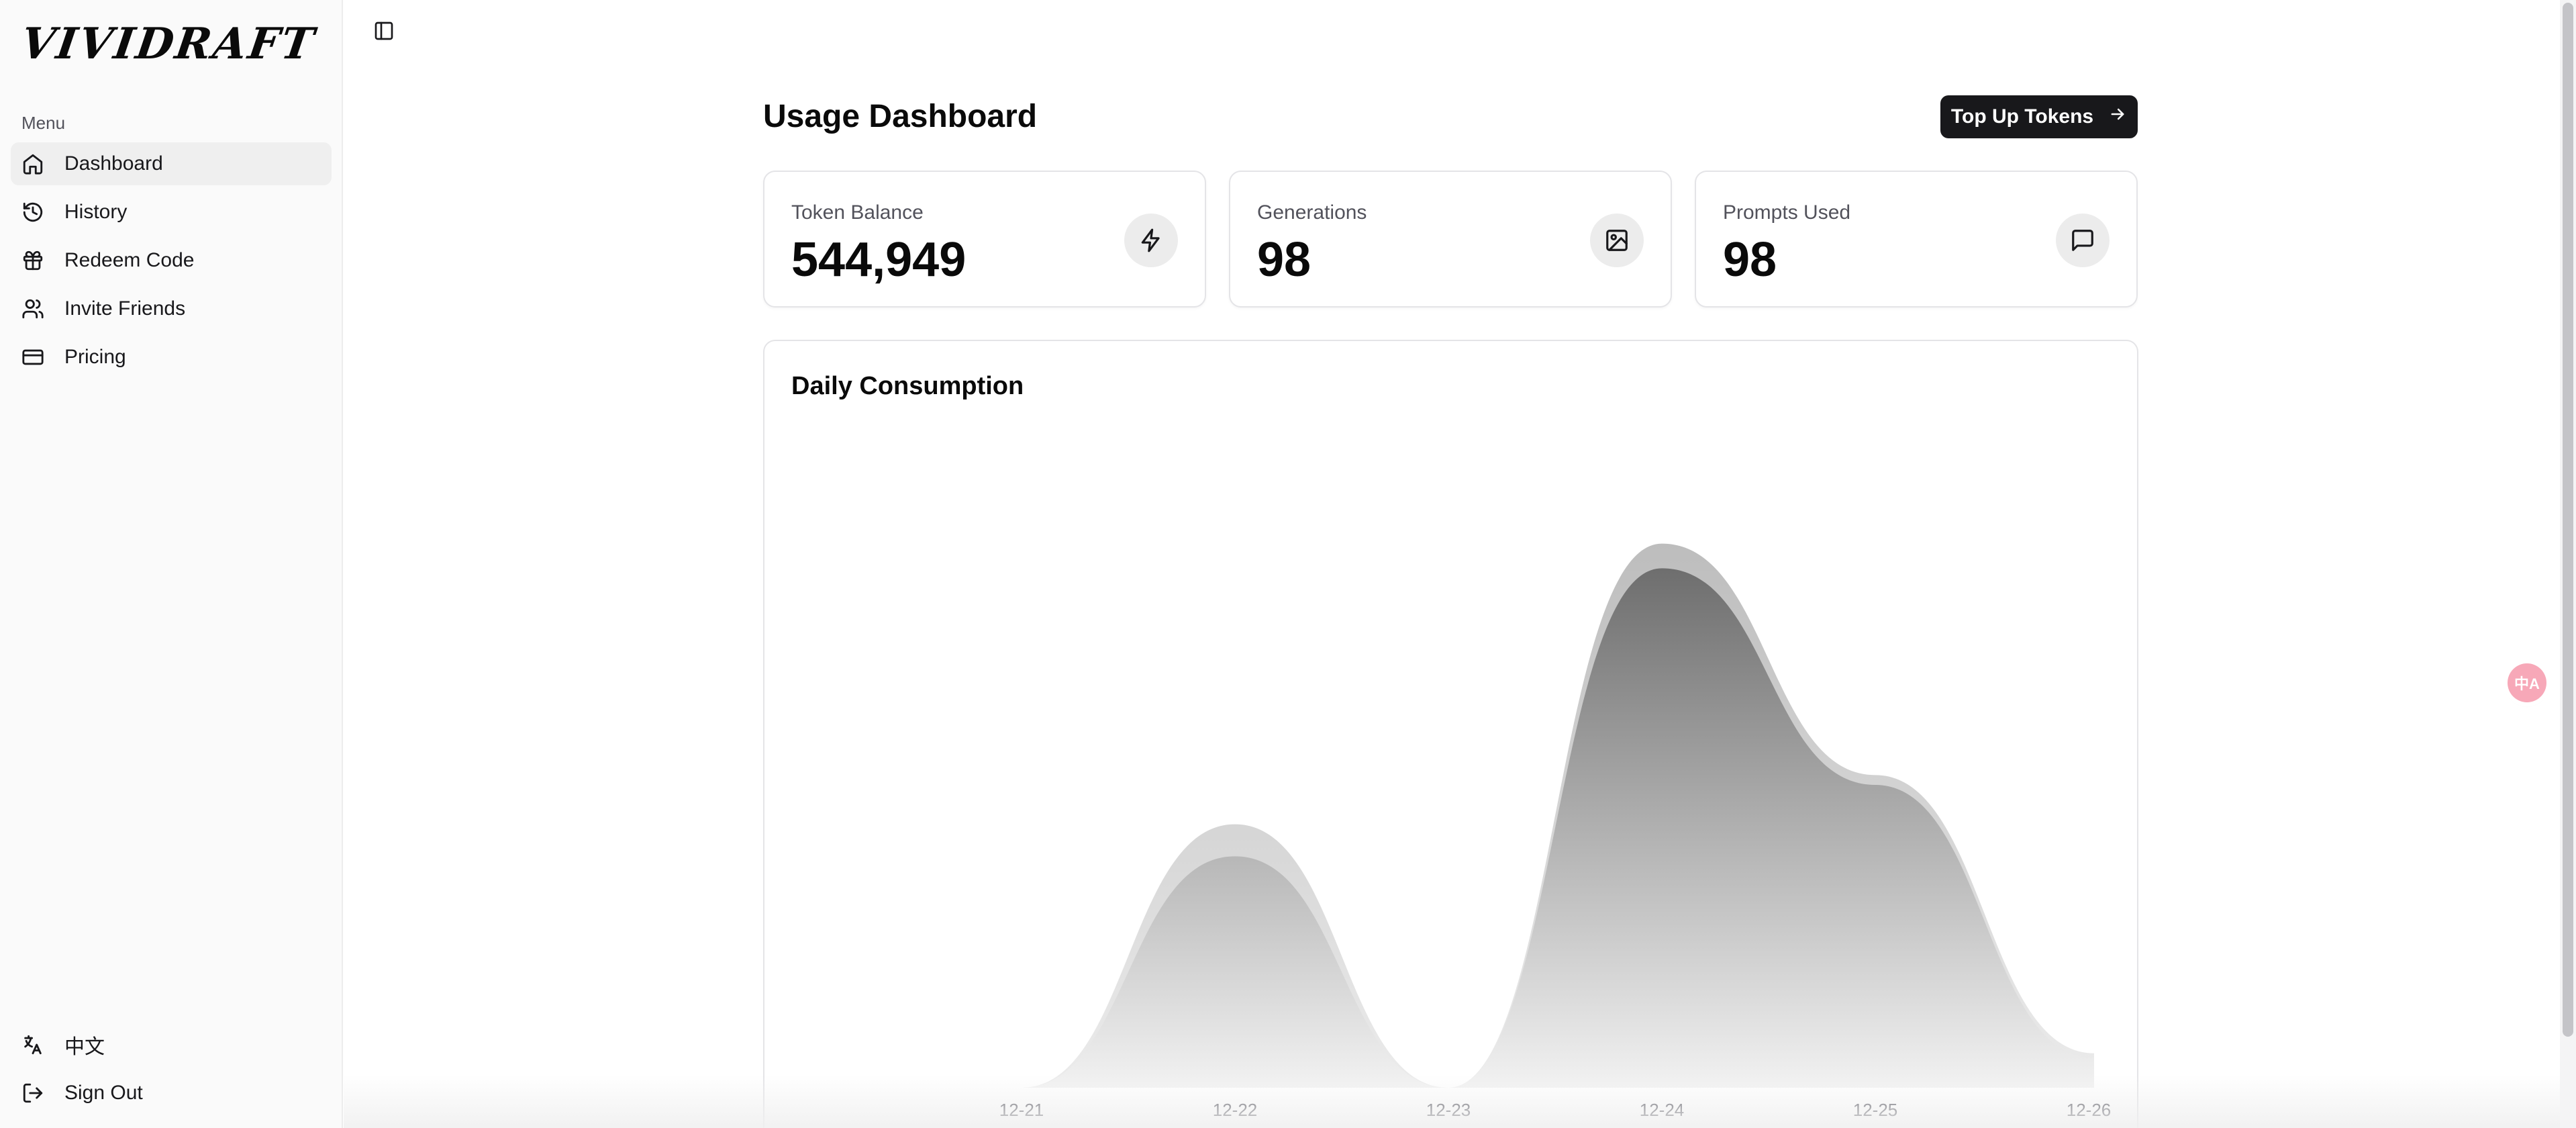  Describe the element at coordinates (1450, 239) in the screenshot. I see `stat-card-generations: Generations 98` at that location.